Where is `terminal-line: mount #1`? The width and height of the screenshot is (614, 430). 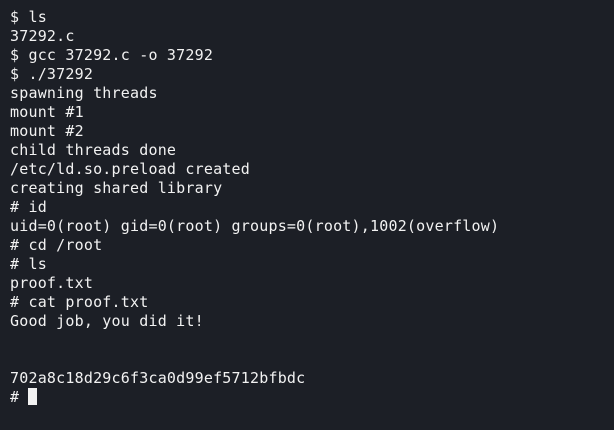 terminal-line: mount #1 is located at coordinates (47, 112).